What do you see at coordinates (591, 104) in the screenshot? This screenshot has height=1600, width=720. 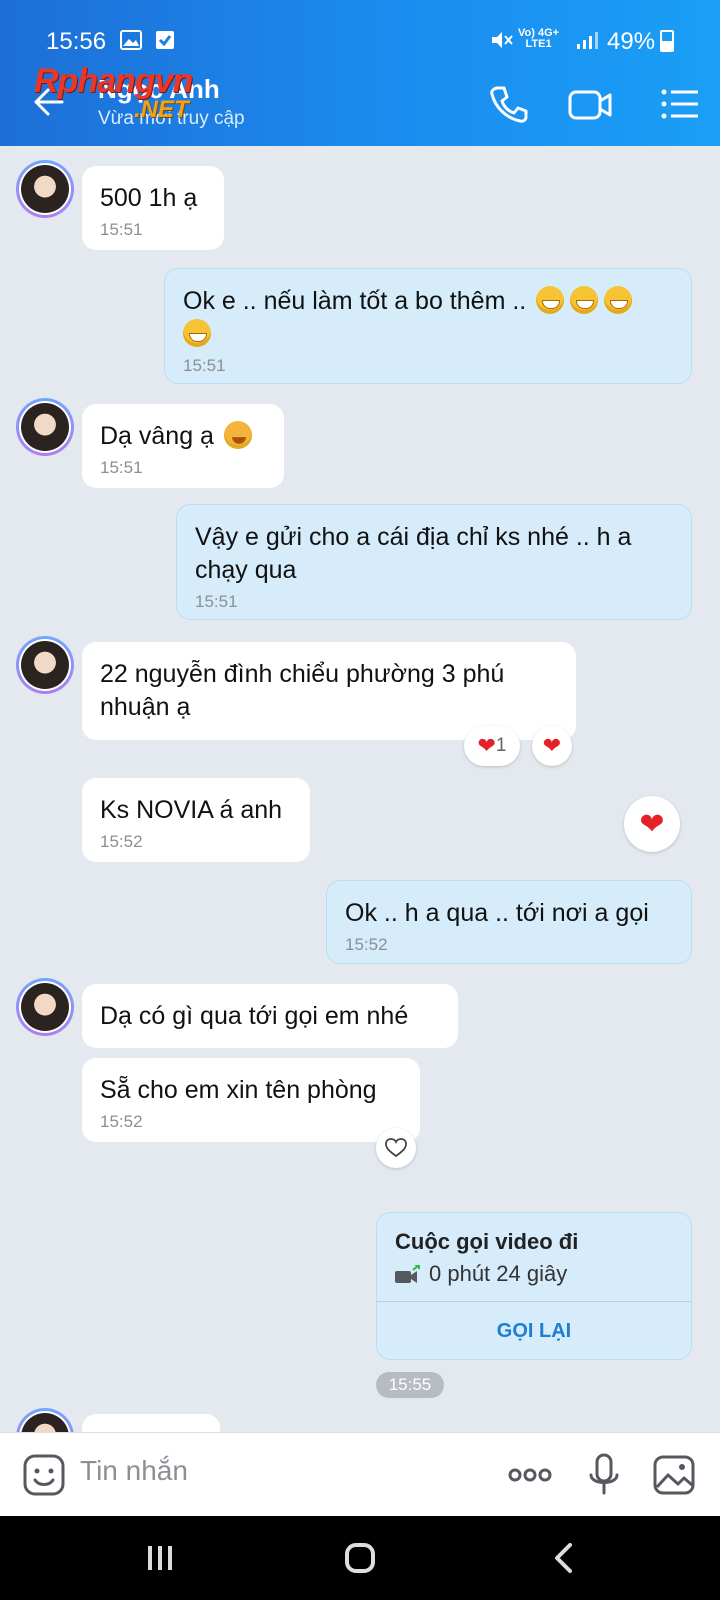 I see `video-call-icon` at bounding box center [591, 104].